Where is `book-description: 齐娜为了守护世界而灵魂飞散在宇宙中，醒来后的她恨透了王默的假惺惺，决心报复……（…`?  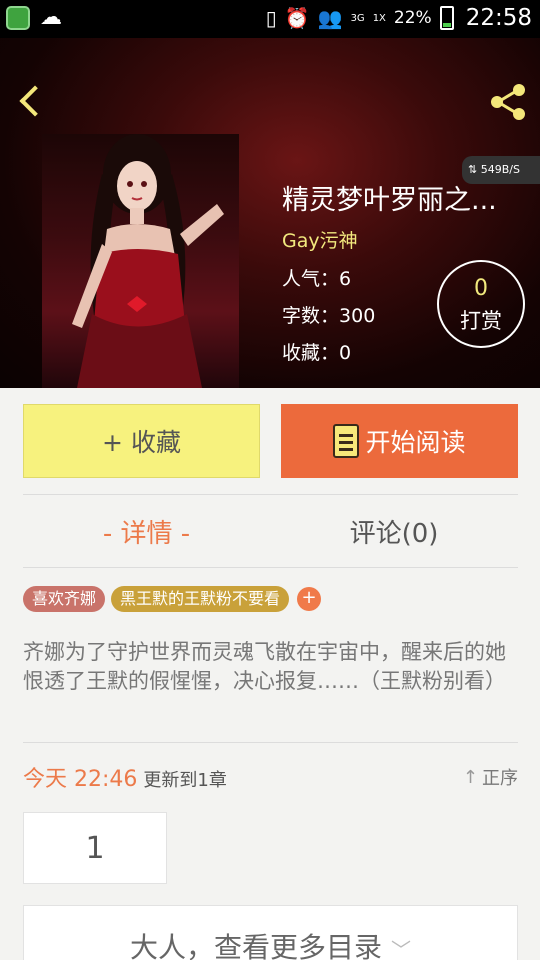 book-description: 齐娜为了守护世界而灵魂飞散在宇宙中，醒来后的她恨透了王默的假惺惺，决心报复……（… is located at coordinates (264, 666).